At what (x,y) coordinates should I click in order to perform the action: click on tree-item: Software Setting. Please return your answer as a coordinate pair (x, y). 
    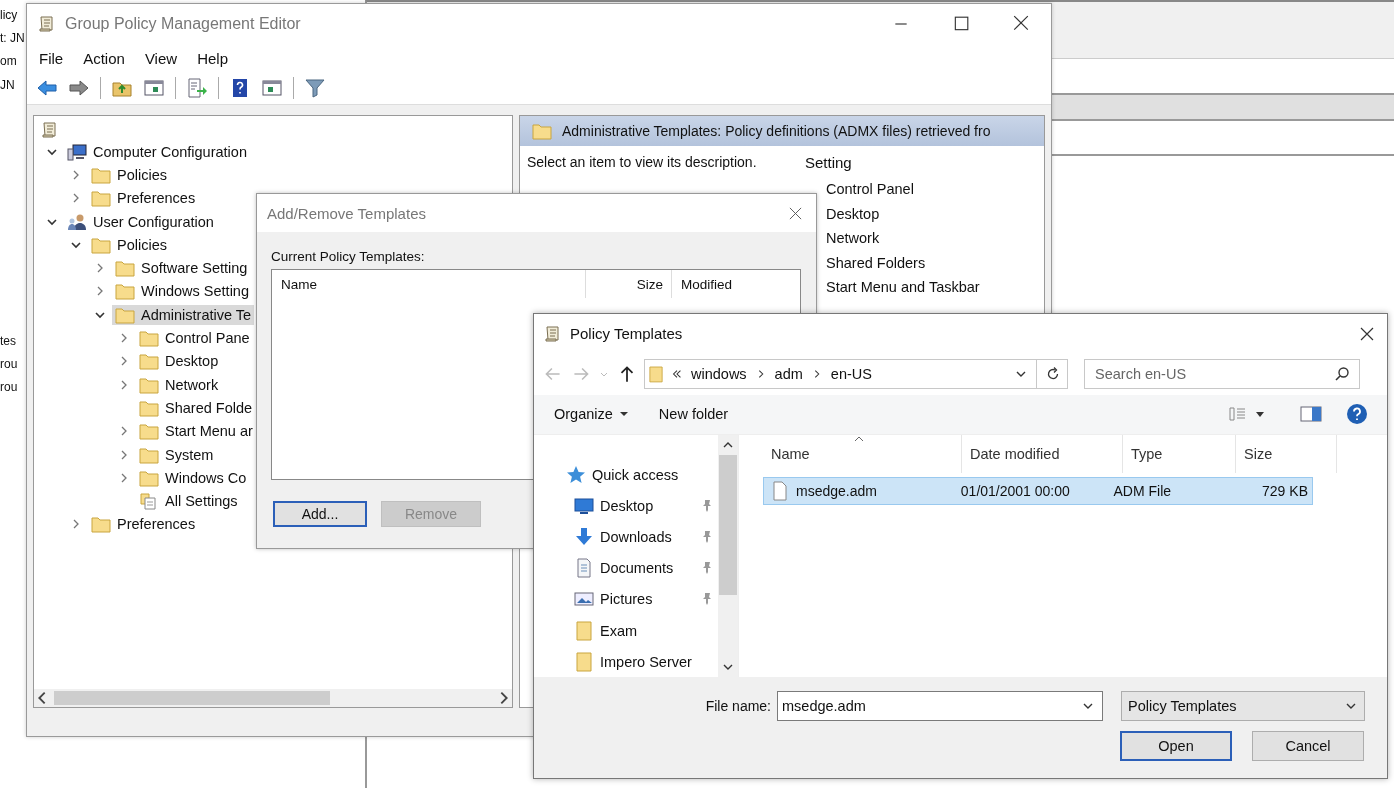
    Looking at the image, I should click on (181, 268).